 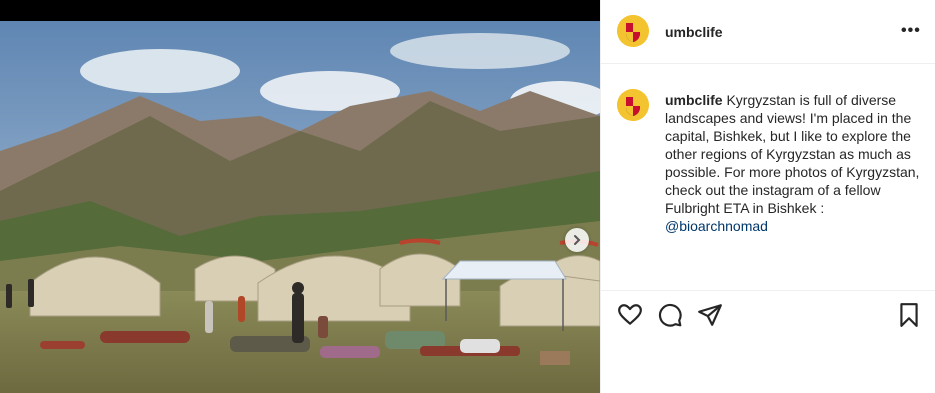 I want to click on post-actions, so click(x=768, y=314).